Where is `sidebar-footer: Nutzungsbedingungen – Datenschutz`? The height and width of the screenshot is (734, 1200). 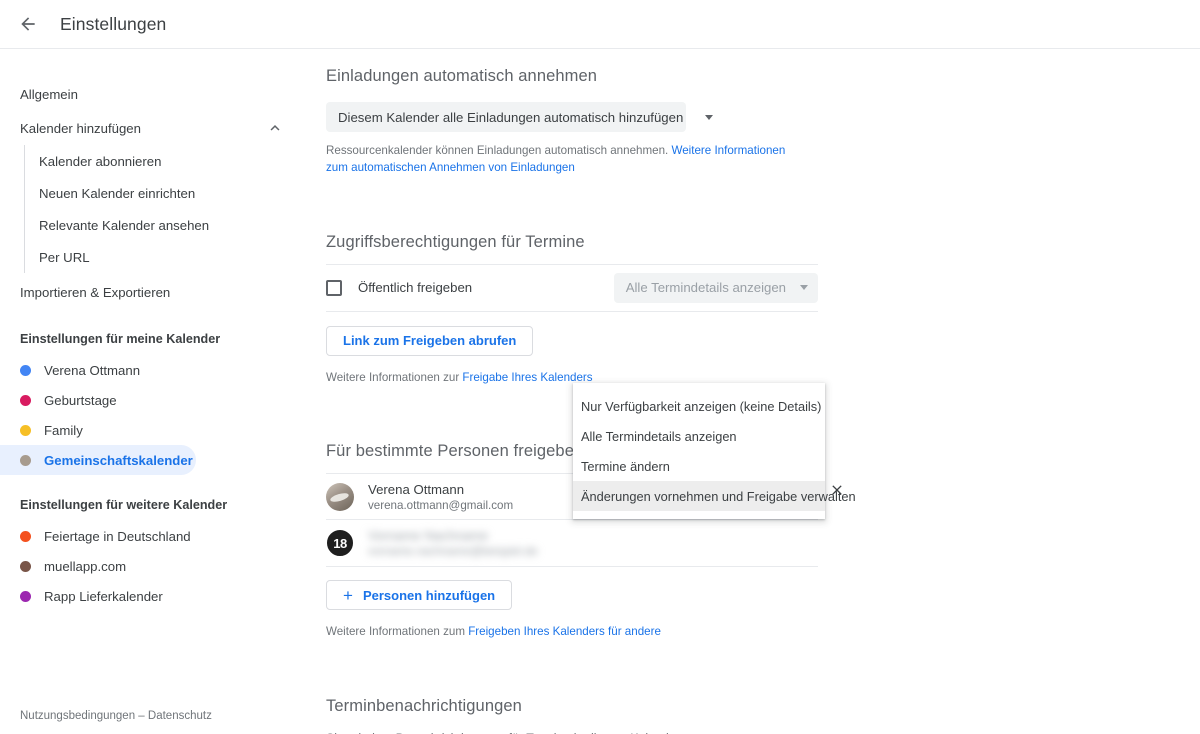 sidebar-footer: Nutzungsbedingungen – Datenschutz is located at coordinates (116, 716).